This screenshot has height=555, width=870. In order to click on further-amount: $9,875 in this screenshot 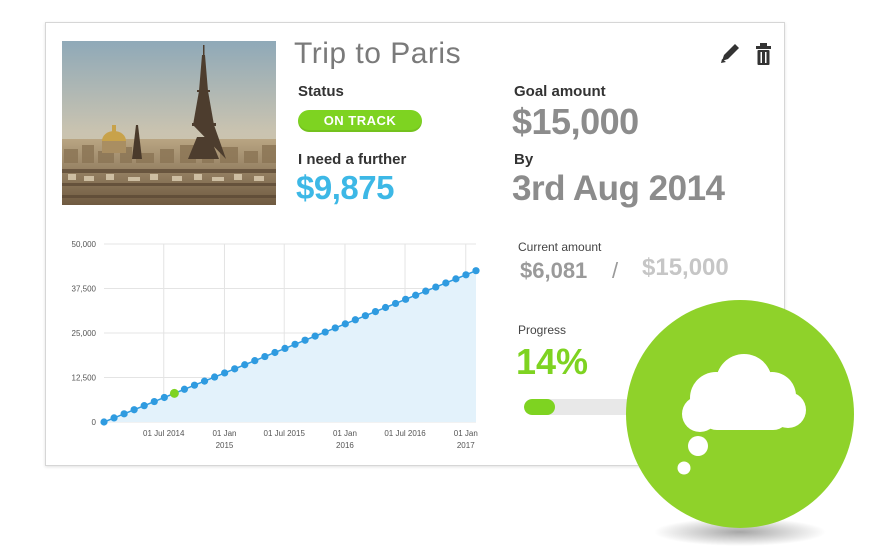, I will do `click(345, 187)`.